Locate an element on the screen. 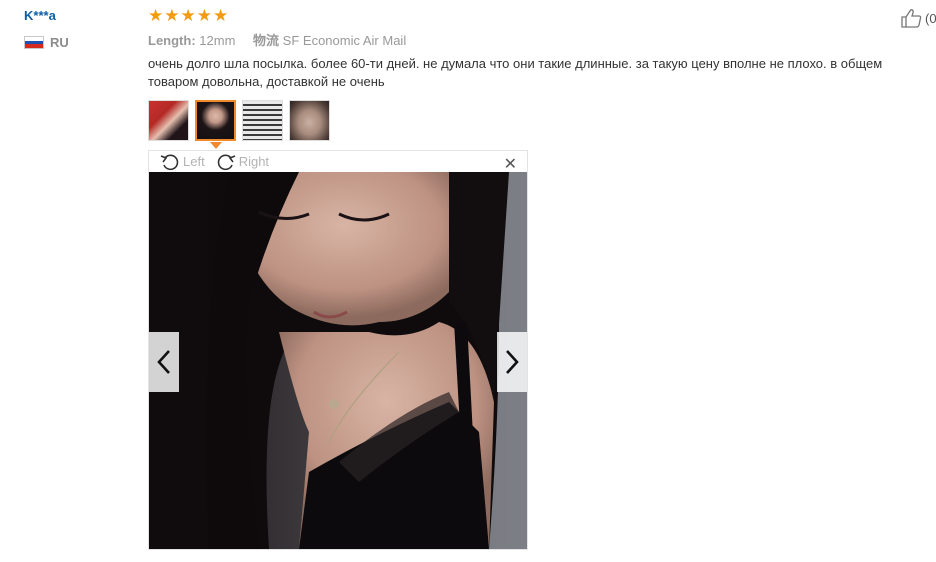 This screenshot has width=936, height=562. viewer-toolbar: Left Right ✕ is located at coordinates (338, 162).